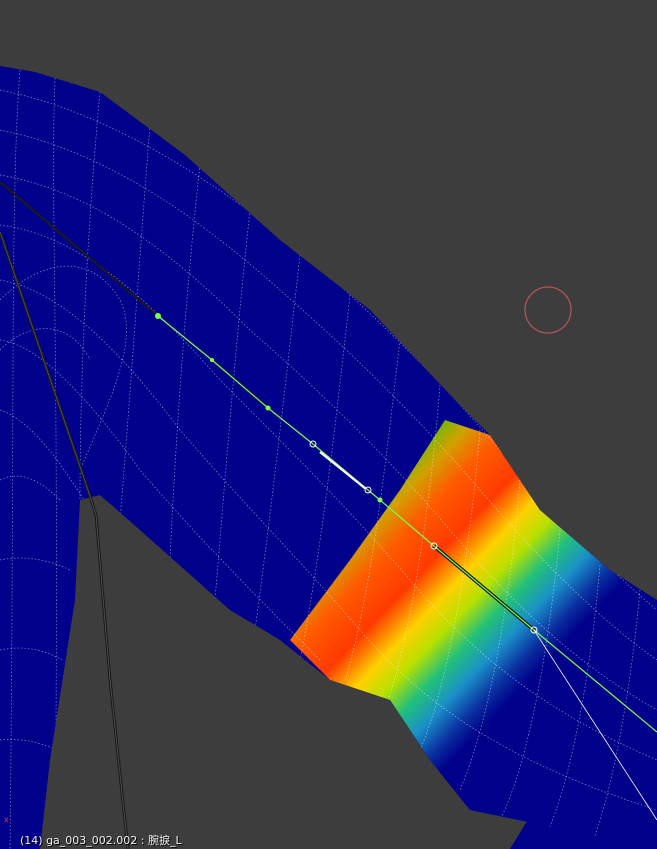  What do you see at coordinates (6, 819) in the screenshot?
I see `axis-x-label: x` at bounding box center [6, 819].